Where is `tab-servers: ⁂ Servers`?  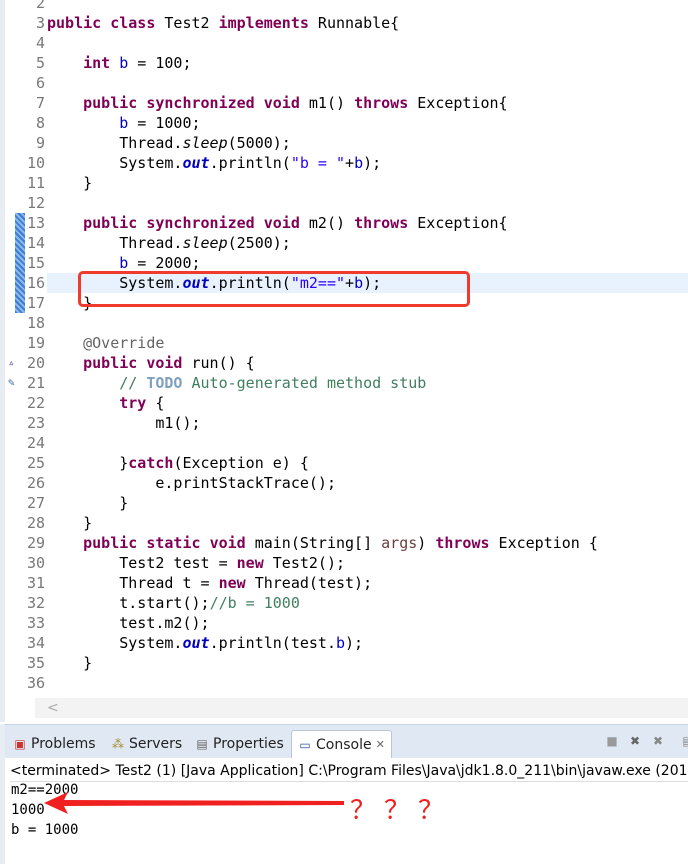 tab-servers: ⁂ Servers is located at coordinates (146, 744).